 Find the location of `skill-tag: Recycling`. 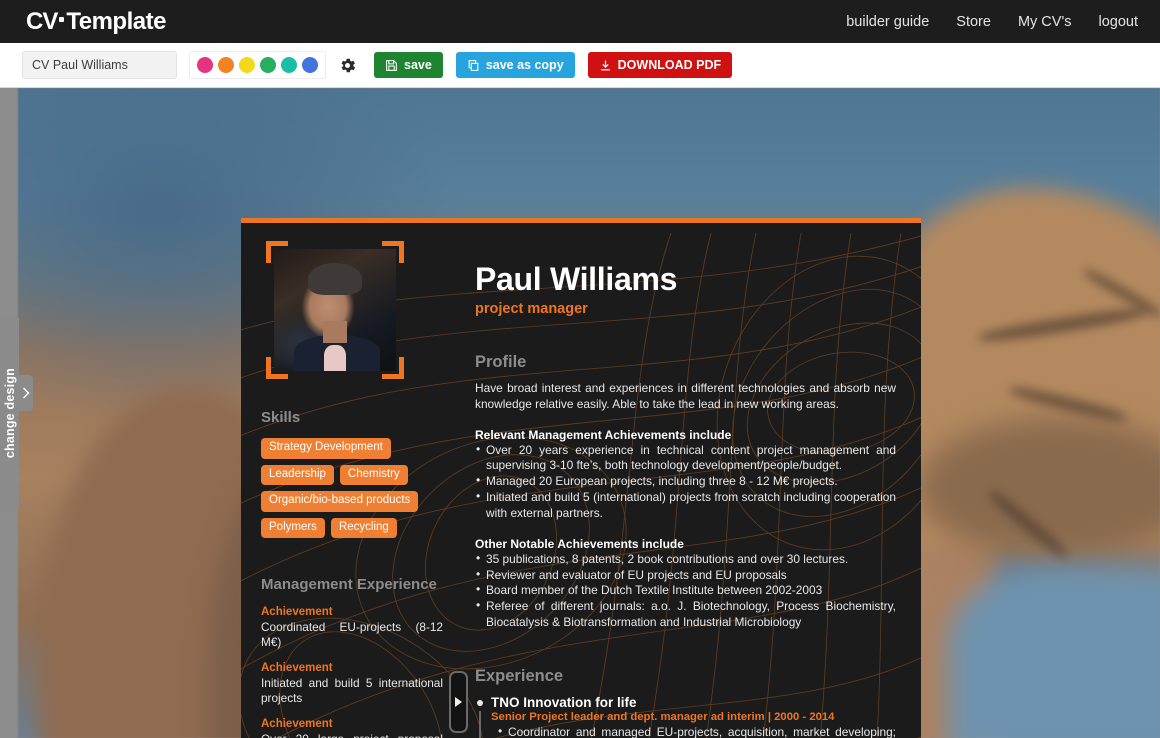

skill-tag: Recycling is located at coordinates (363, 527).